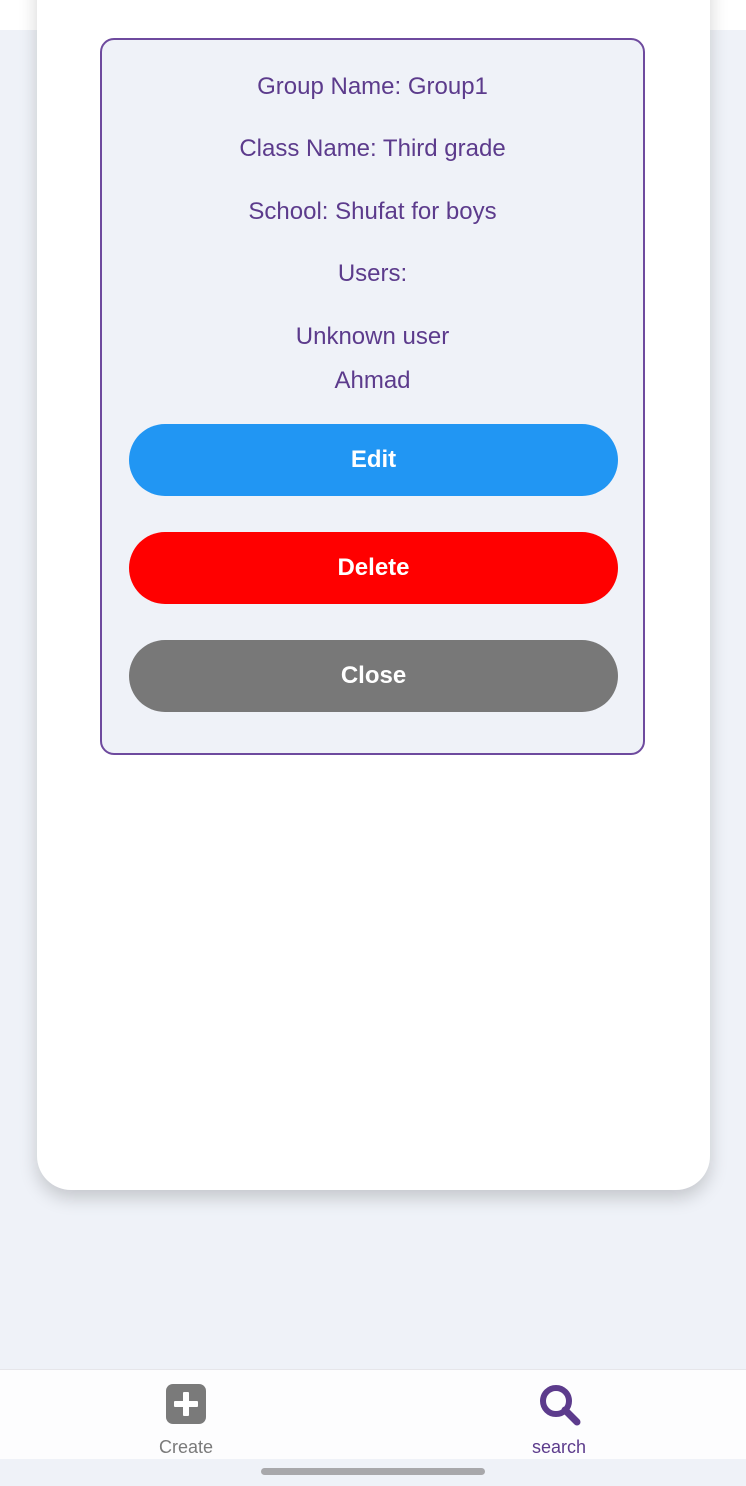 The image size is (746, 1486). Describe the element at coordinates (373, 676) in the screenshot. I see `close-button: Close` at that location.